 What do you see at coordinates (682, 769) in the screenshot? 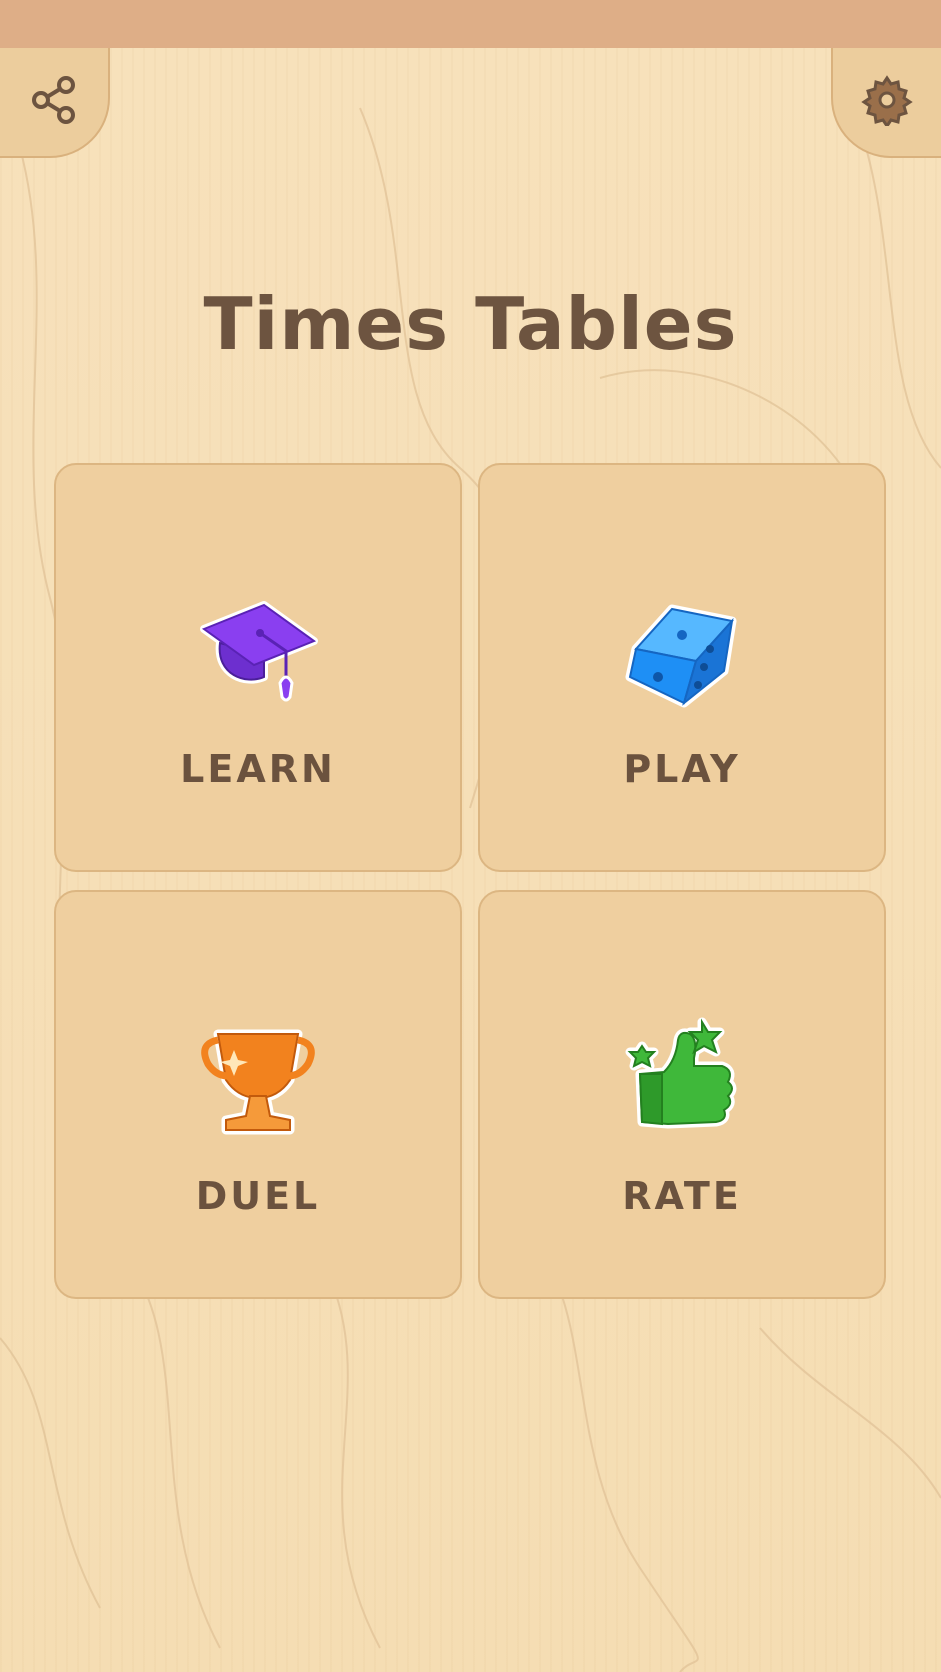
I see `play-label: PLAY` at bounding box center [682, 769].